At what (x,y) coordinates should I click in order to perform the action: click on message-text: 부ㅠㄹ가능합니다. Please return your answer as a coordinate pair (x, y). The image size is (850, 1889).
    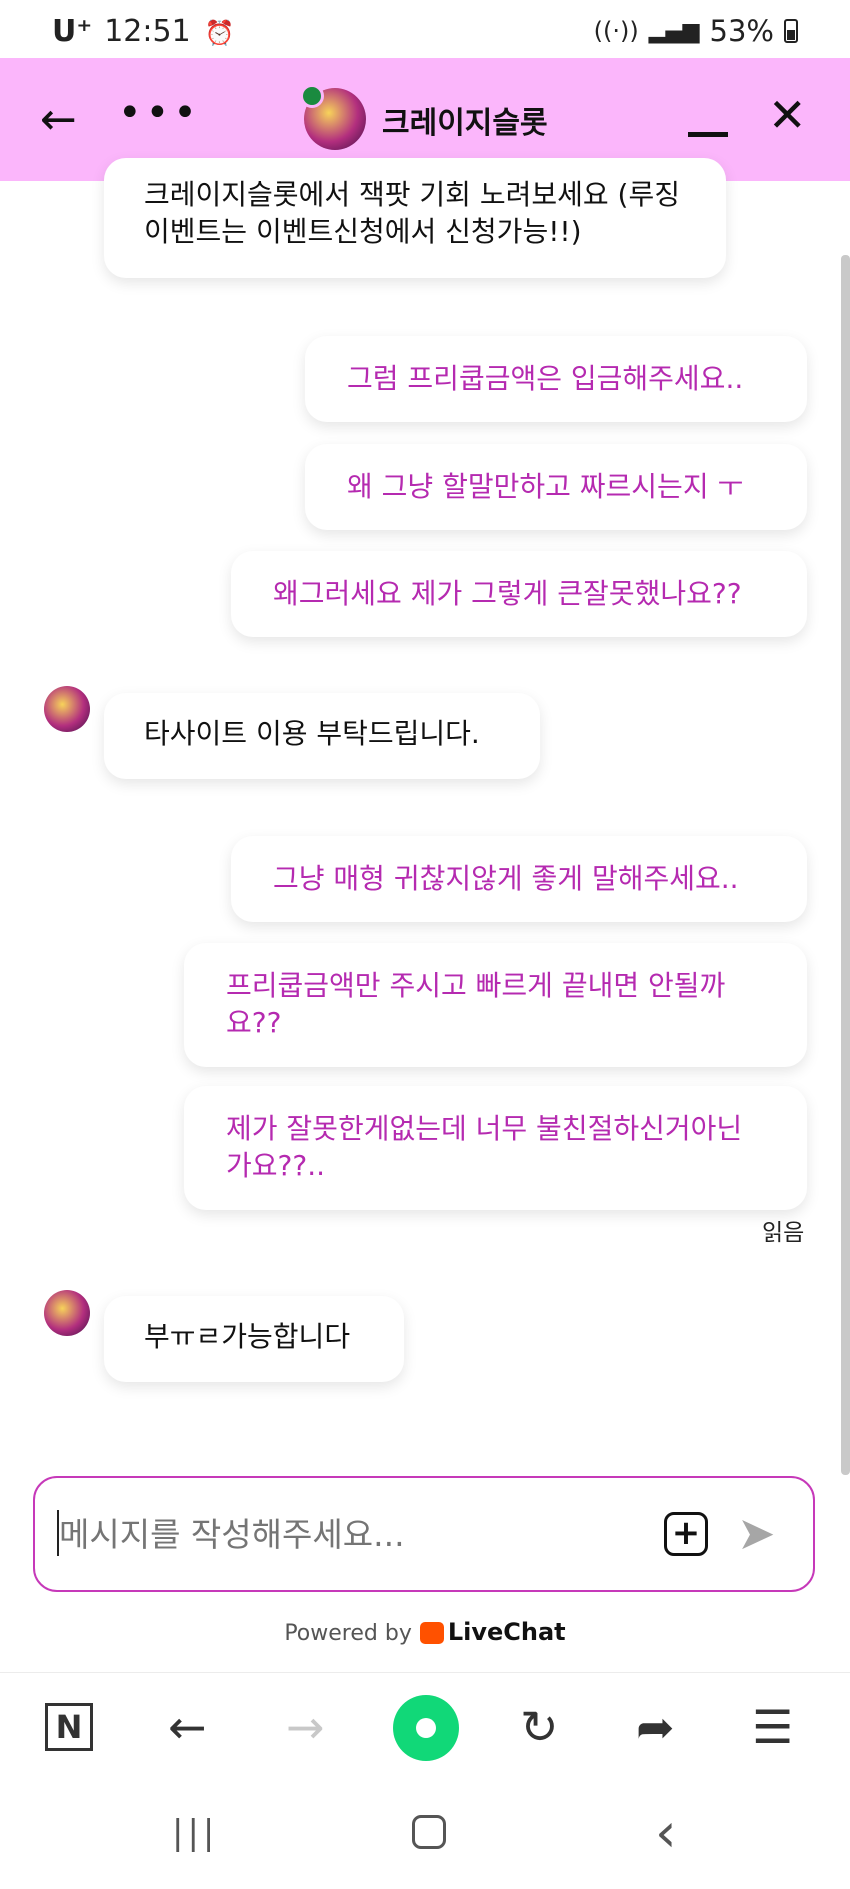
    Looking at the image, I should click on (247, 1336).